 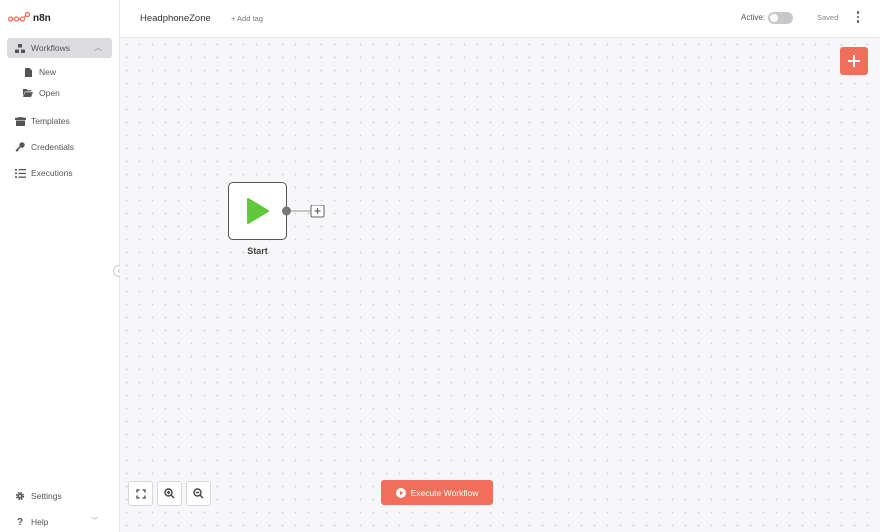 I want to click on more-options-icon, so click(x=858, y=17).